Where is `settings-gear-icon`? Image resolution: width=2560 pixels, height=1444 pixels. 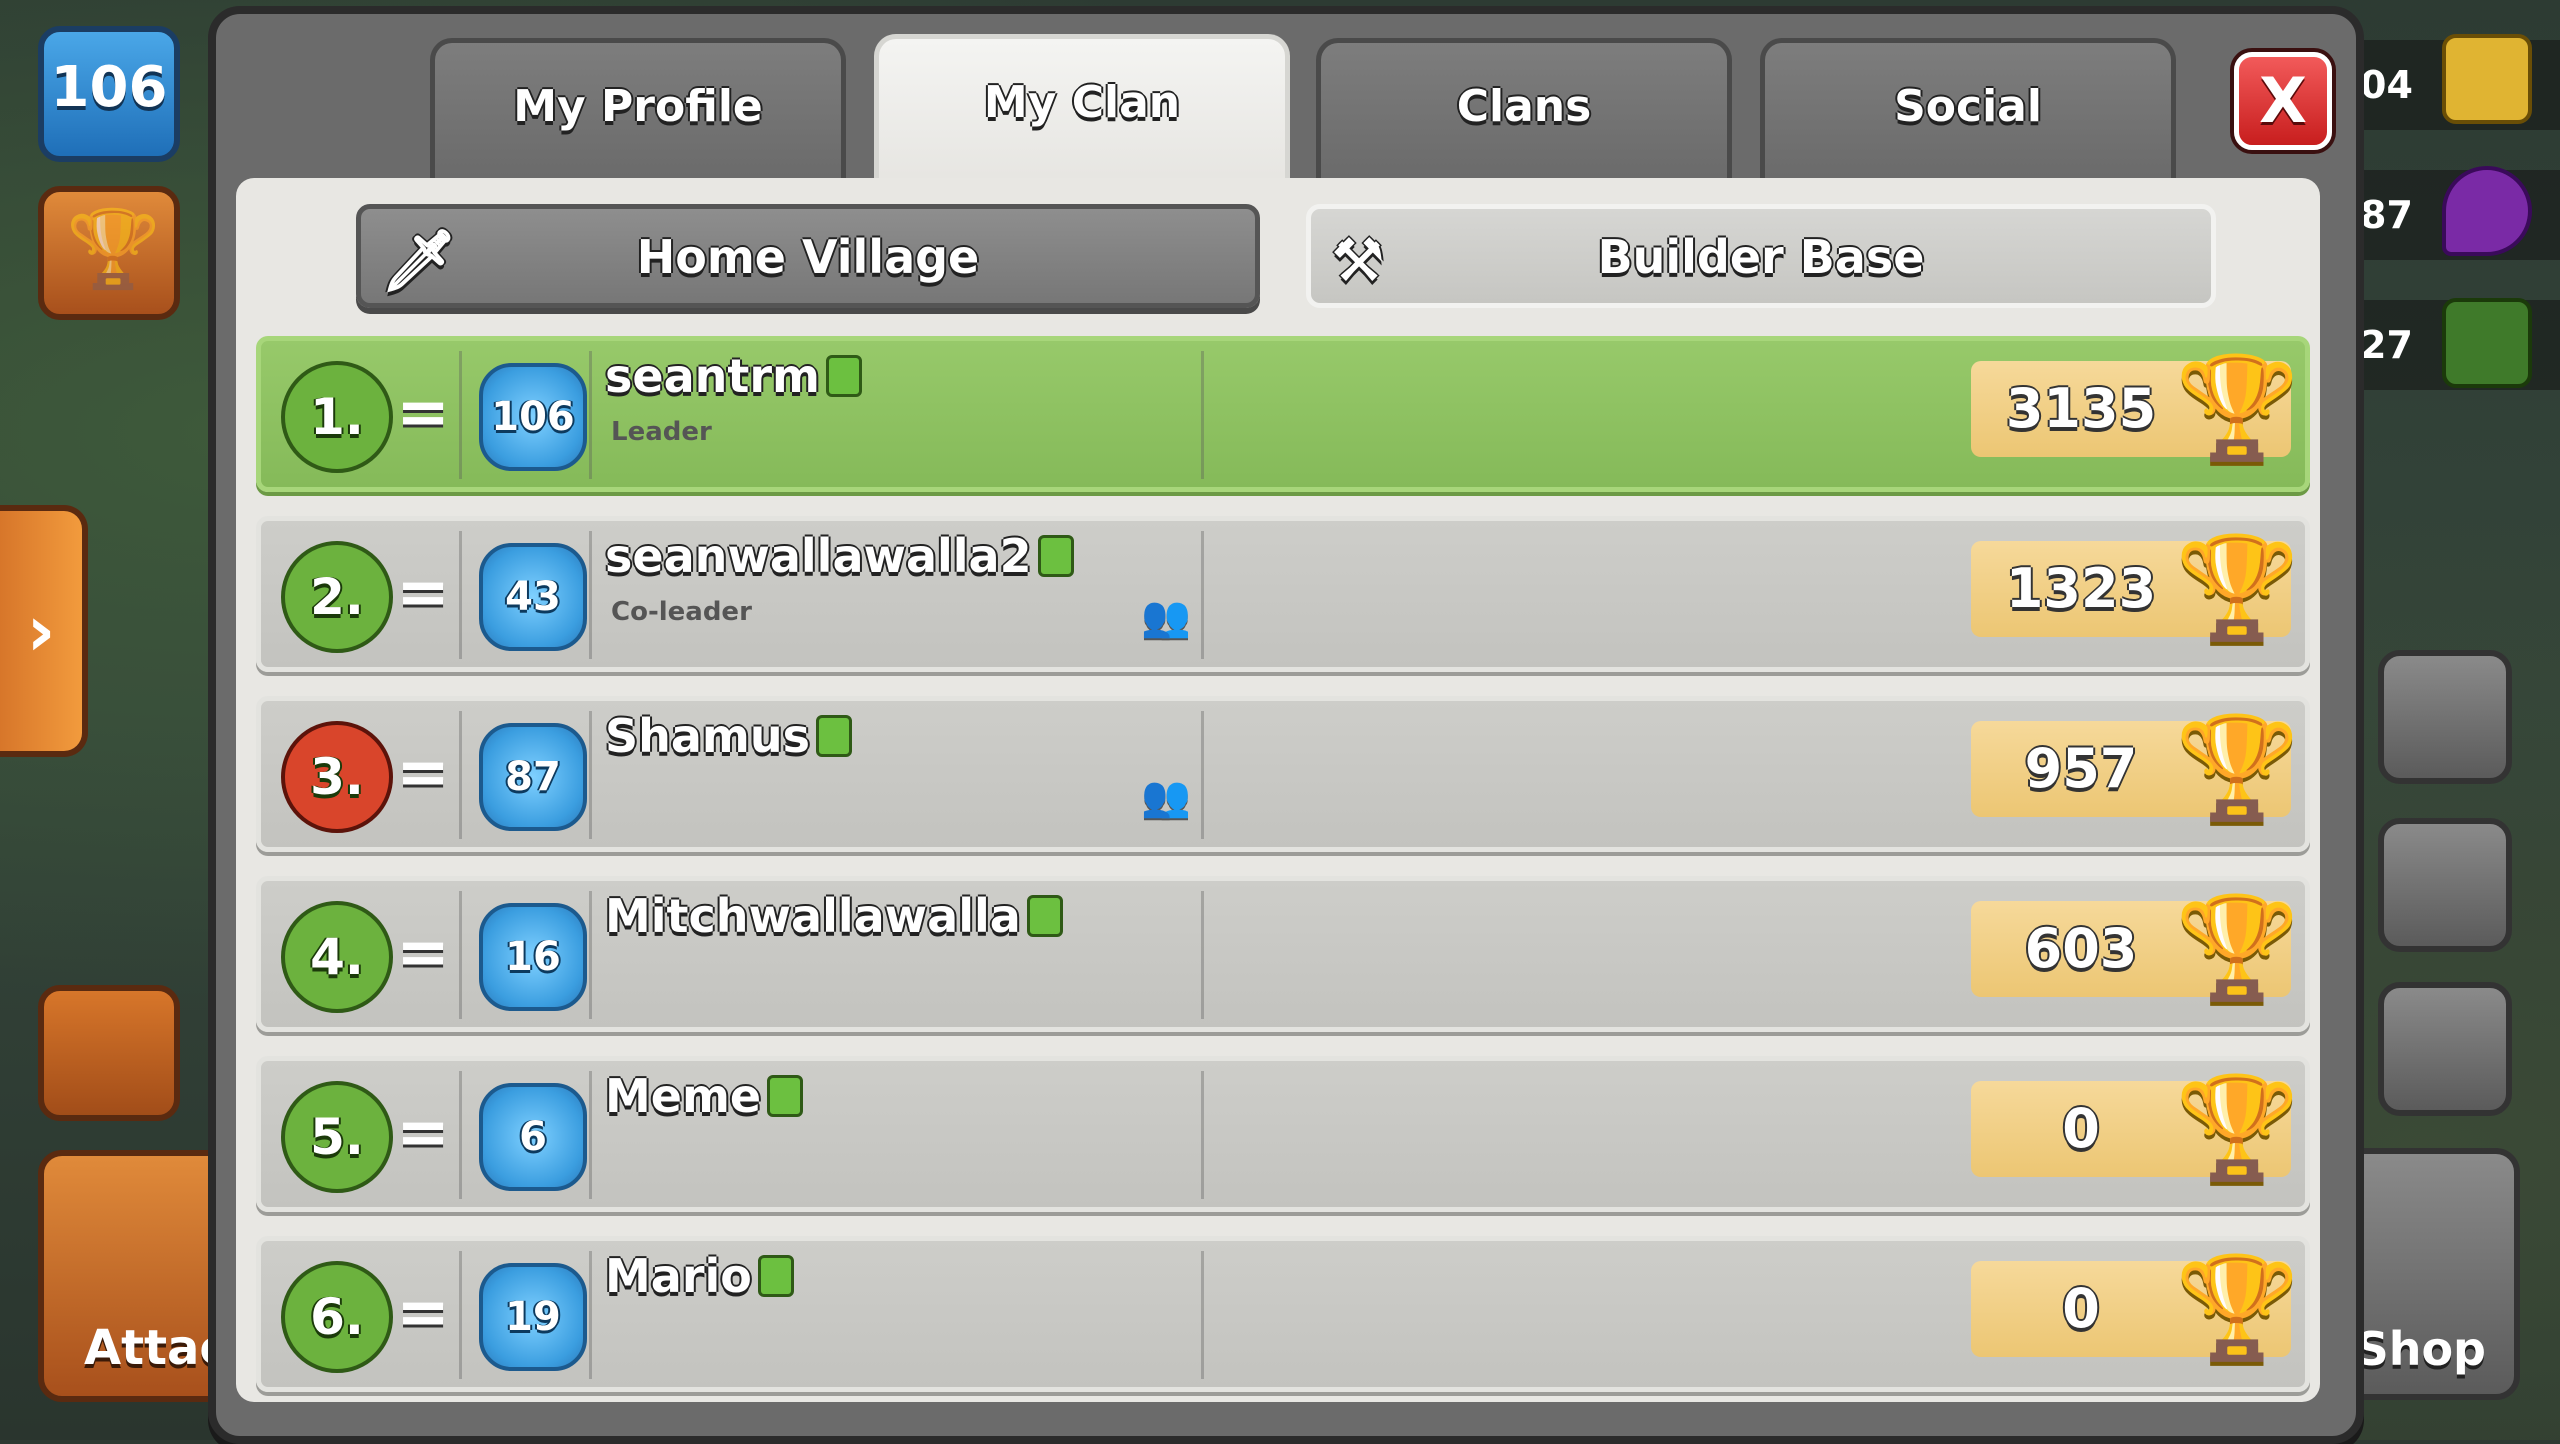 settings-gear-icon is located at coordinates (2445, 1049).